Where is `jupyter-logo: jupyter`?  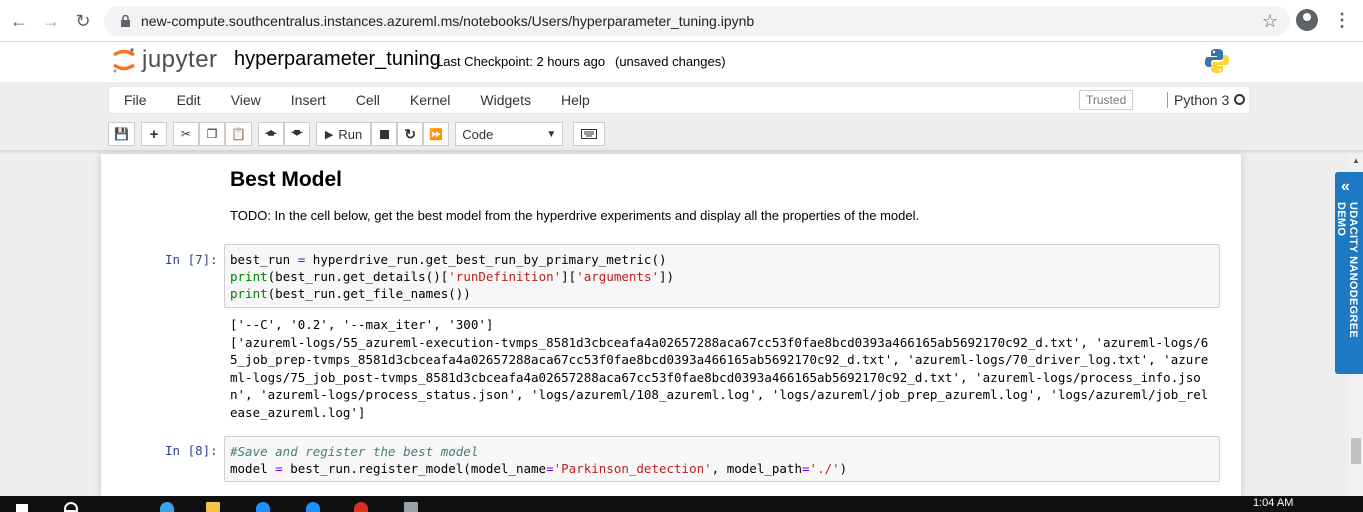 jupyter-logo: jupyter is located at coordinates (165, 60).